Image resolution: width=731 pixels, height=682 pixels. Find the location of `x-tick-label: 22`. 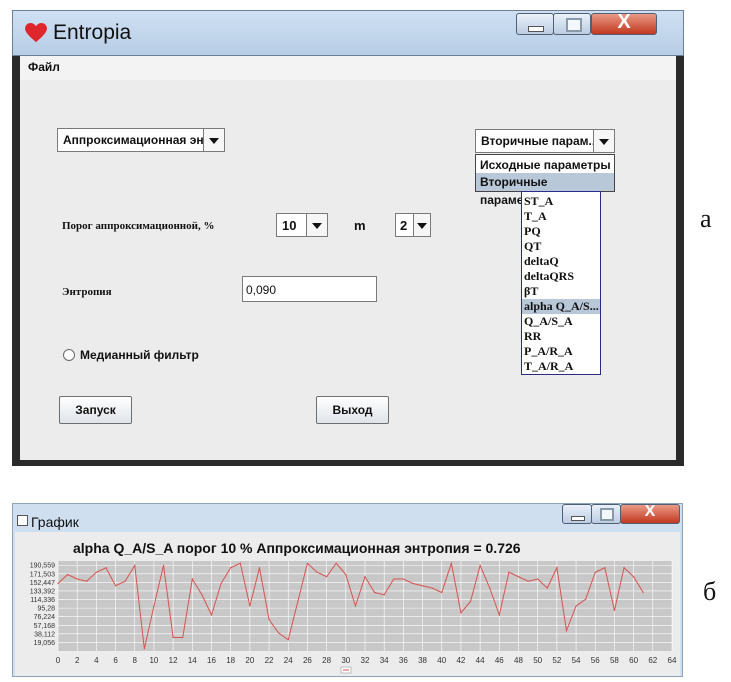

x-tick-label: 22 is located at coordinates (269, 660).